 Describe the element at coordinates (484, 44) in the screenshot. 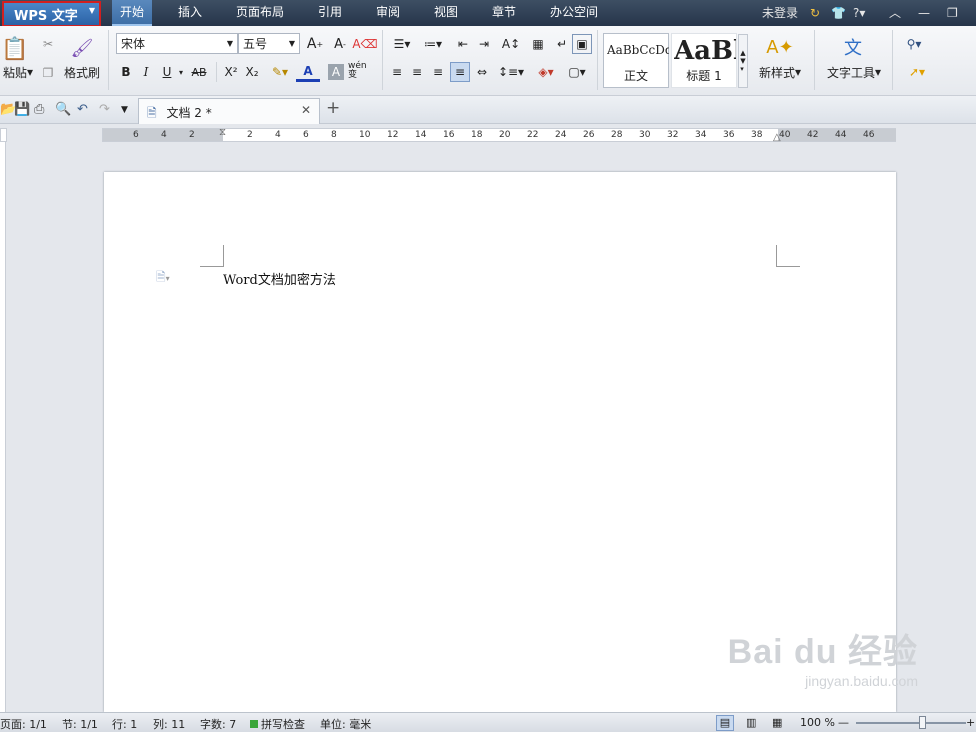

I see `increase-indent-icon: ⇥` at that location.